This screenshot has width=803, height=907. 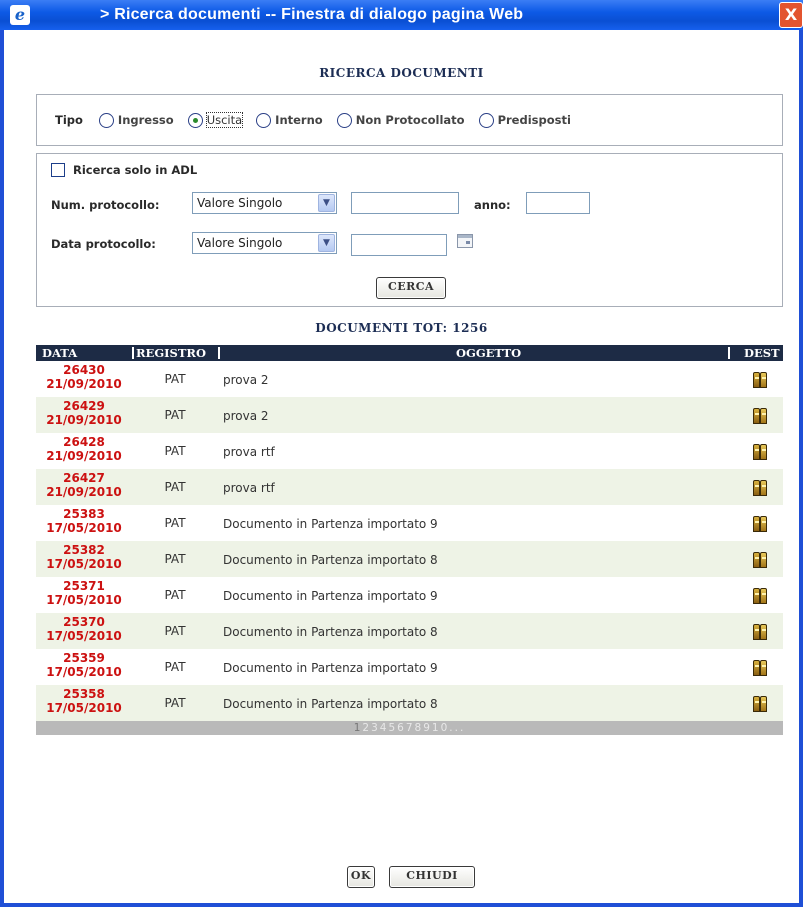 What do you see at coordinates (69, 120) in the screenshot?
I see `tipo-label: Tipo` at bounding box center [69, 120].